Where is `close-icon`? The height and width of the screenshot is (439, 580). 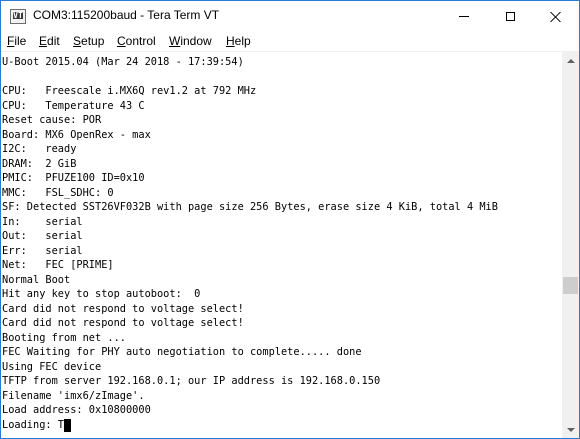 close-icon is located at coordinates (556, 17).